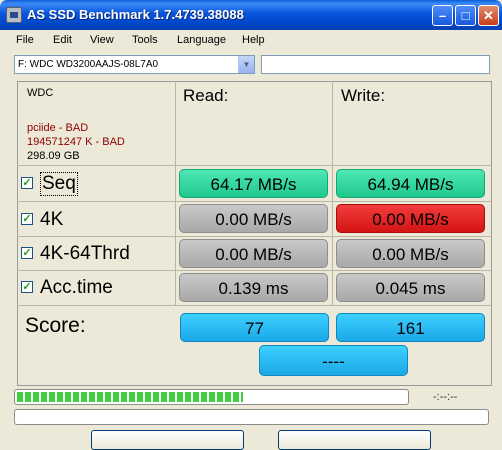  What do you see at coordinates (62, 40) in the screenshot?
I see `menu-edit: Edit` at bounding box center [62, 40].